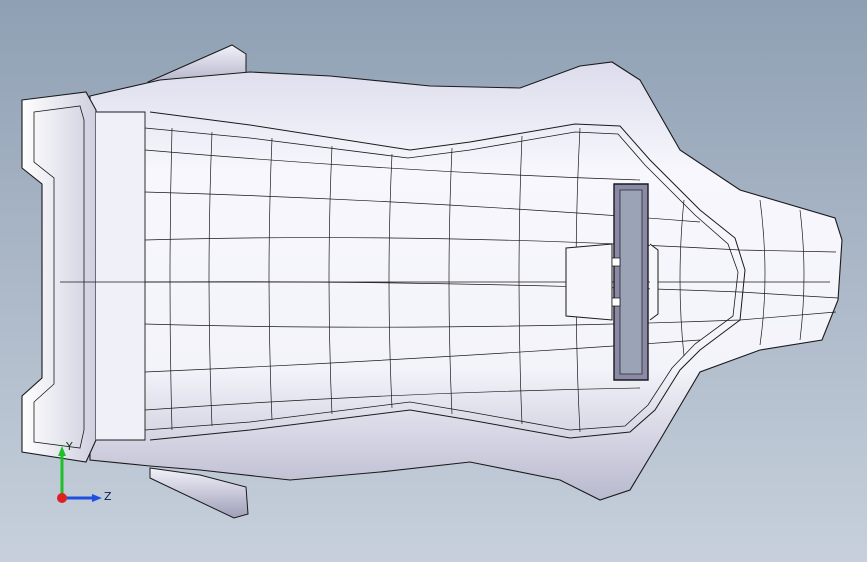 The height and width of the screenshot is (562, 867). What do you see at coordinates (59, 277) in the screenshot?
I see `front-frame` at bounding box center [59, 277].